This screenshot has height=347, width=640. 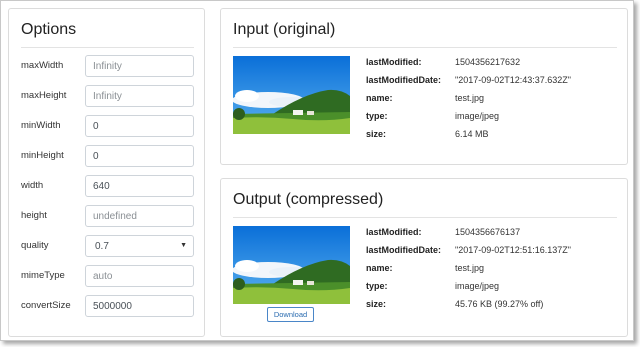 What do you see at coordinates (42, 65) in the screenshot?
I see `option-label-maxwidth: maxWidth` at bounding box center [42, 65].